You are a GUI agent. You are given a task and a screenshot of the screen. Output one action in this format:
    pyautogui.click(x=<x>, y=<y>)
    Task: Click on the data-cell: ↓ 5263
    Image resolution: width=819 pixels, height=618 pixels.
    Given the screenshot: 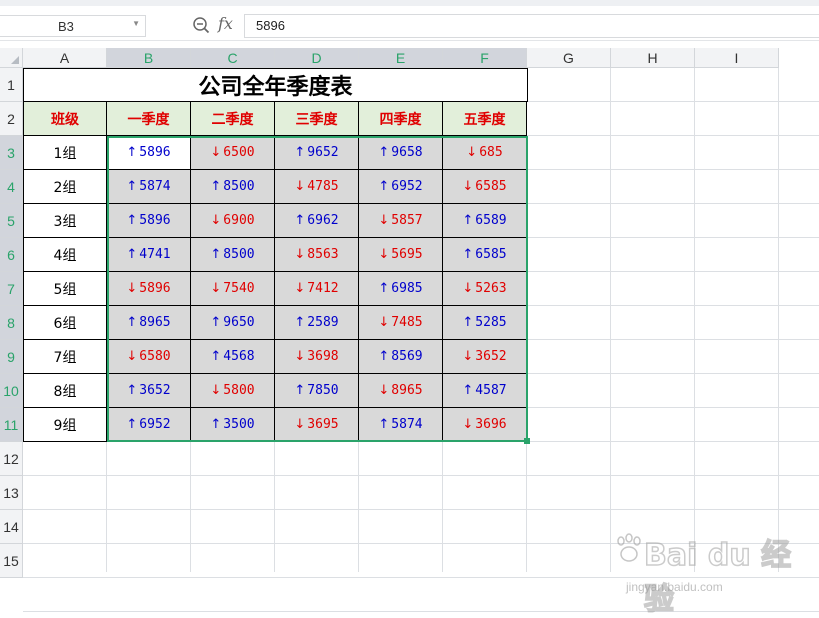 What is the action you would take?
    pyautogui.click(x=485, y=289)
    